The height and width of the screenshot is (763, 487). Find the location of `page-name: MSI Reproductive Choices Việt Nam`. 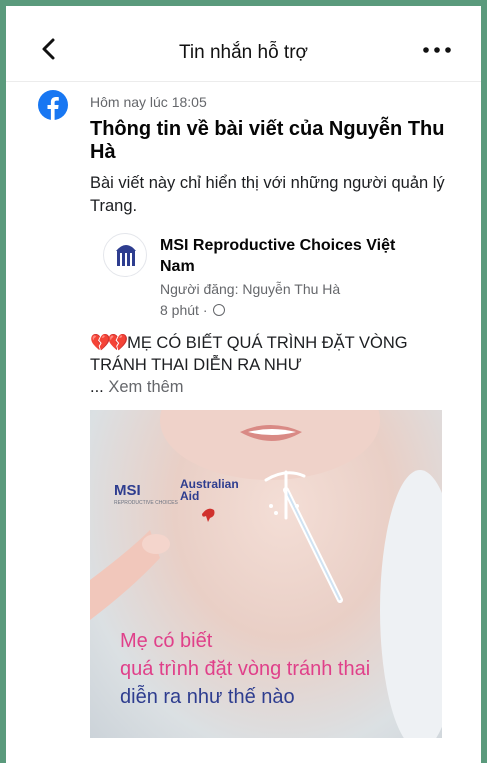

page-name: MSI Reproductive Choices Việt Nam is located at coordinates (290, 256).